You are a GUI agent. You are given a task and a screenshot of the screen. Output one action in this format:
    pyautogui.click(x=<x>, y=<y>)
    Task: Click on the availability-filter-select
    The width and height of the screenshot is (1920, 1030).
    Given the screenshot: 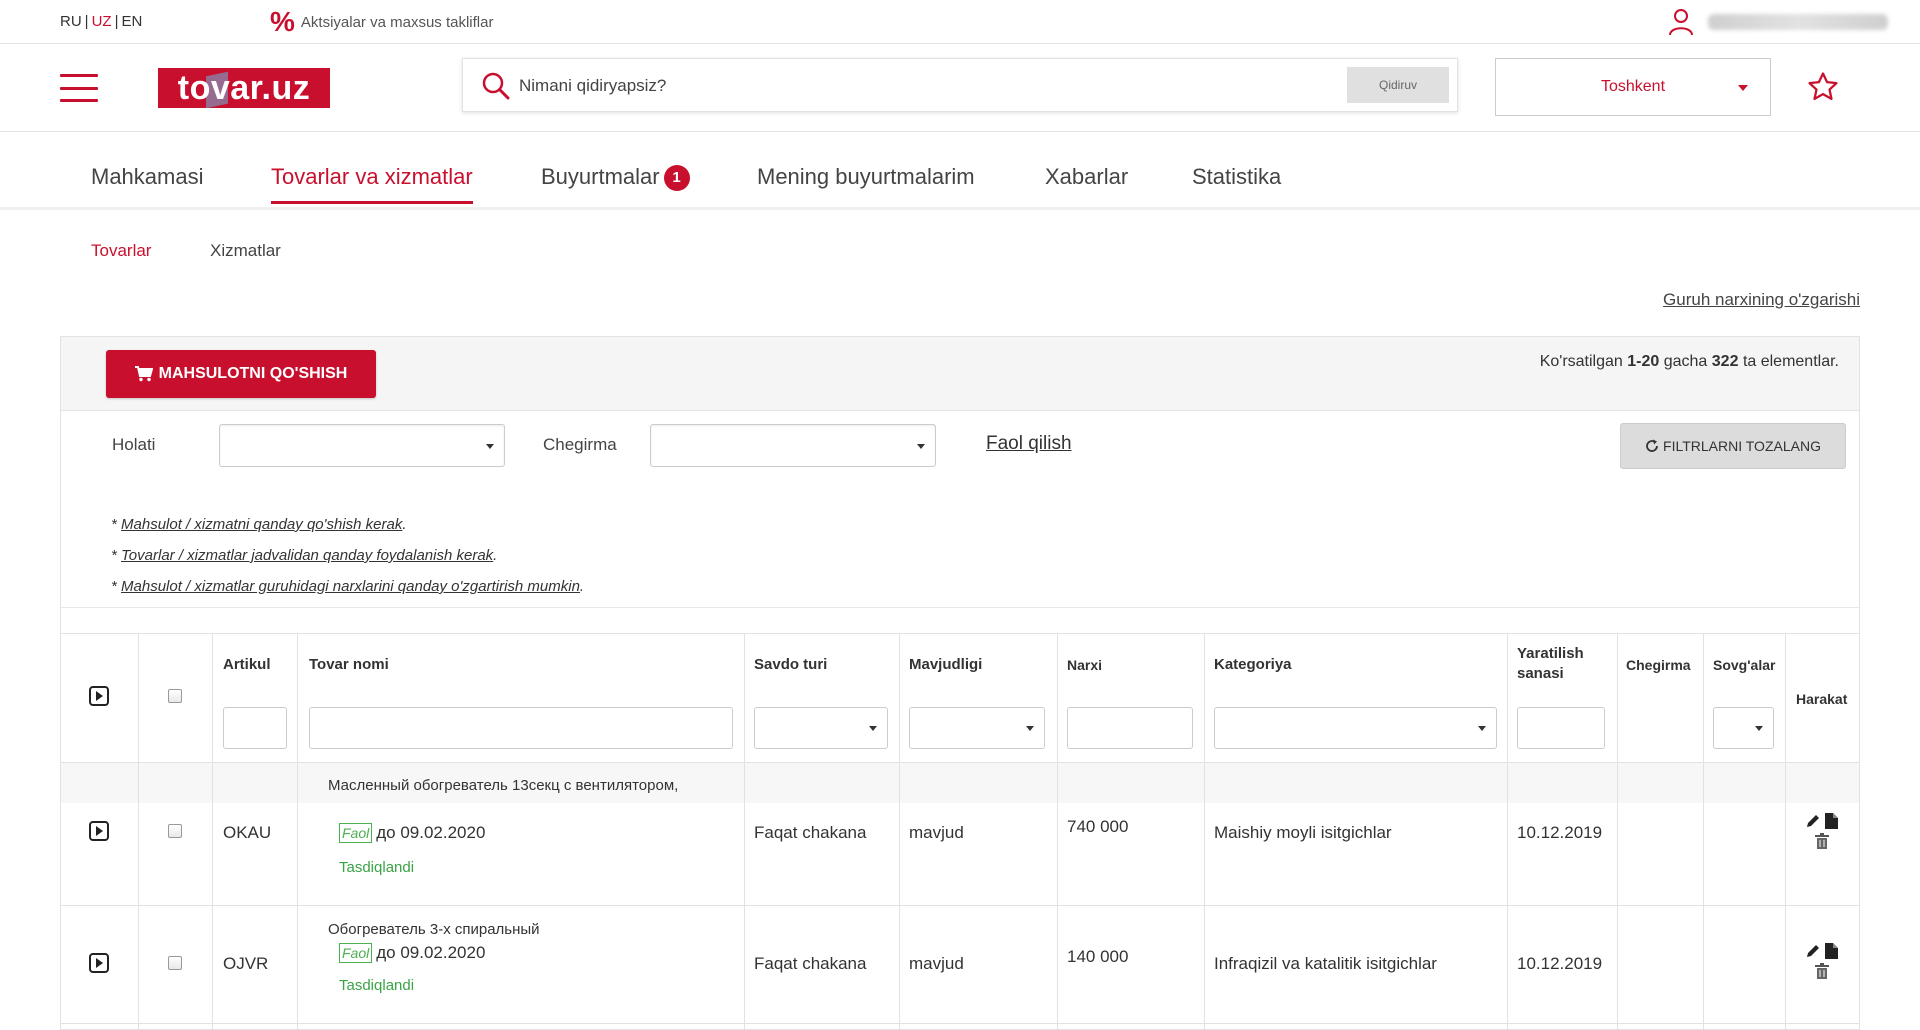 What is the action you would take?
    pyautogui.click(x=977, y=728)
    